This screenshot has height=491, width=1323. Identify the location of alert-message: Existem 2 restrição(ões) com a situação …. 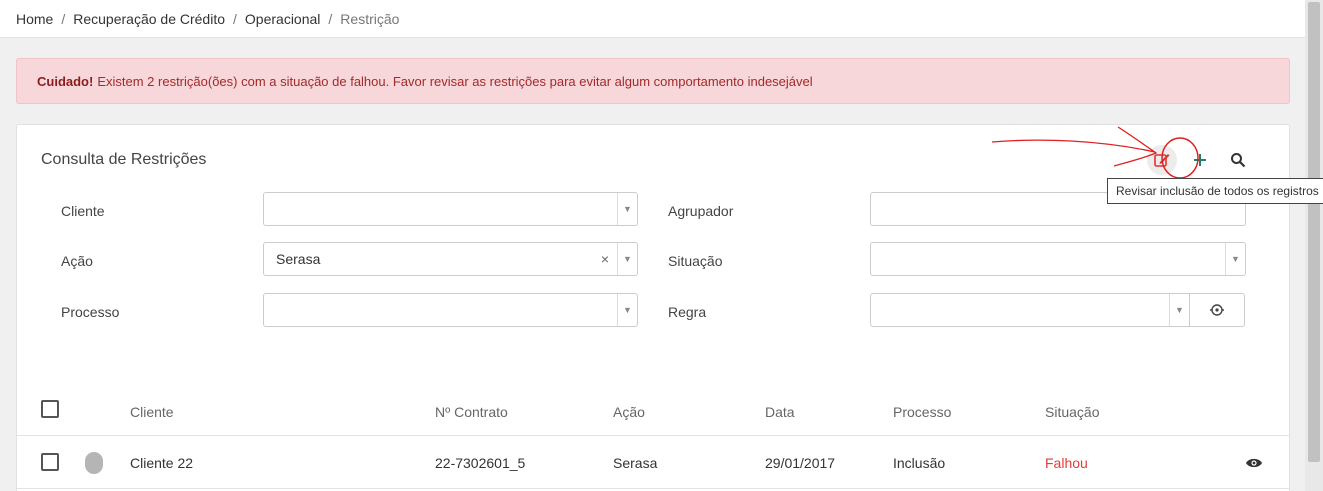
(455, 81).